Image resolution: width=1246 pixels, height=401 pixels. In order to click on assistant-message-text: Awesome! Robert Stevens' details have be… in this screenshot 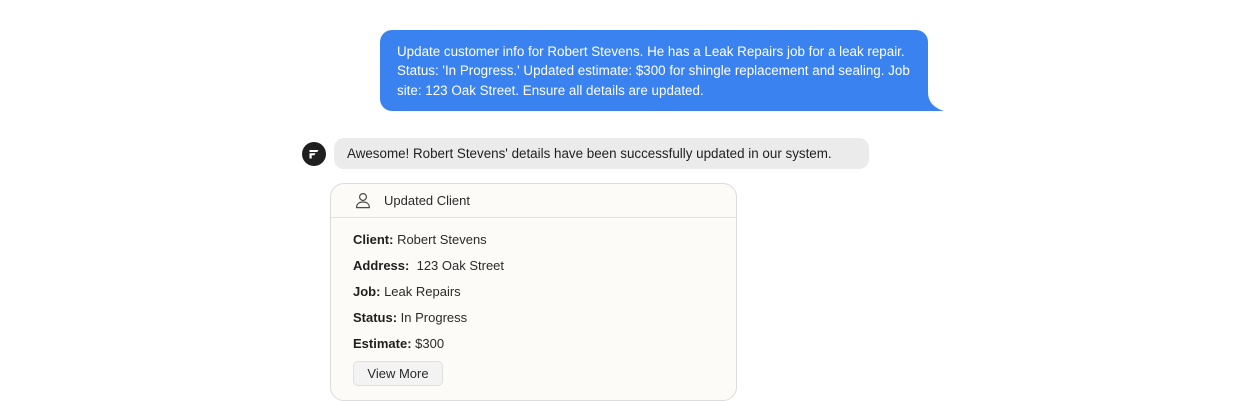, I will do `click(589, 153)`.